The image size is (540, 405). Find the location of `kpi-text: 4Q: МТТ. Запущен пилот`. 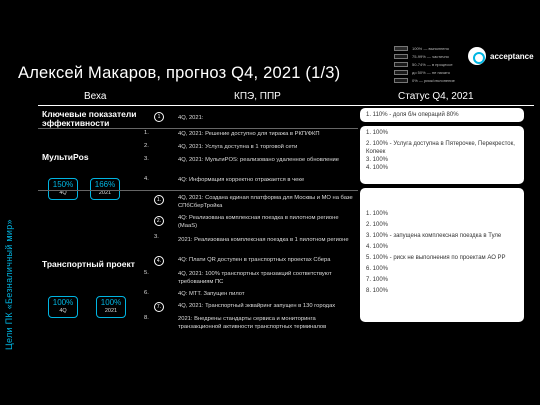

kpi-text: 4Q: МТТ. Запущен пилот is located at coordinates (211, 294).